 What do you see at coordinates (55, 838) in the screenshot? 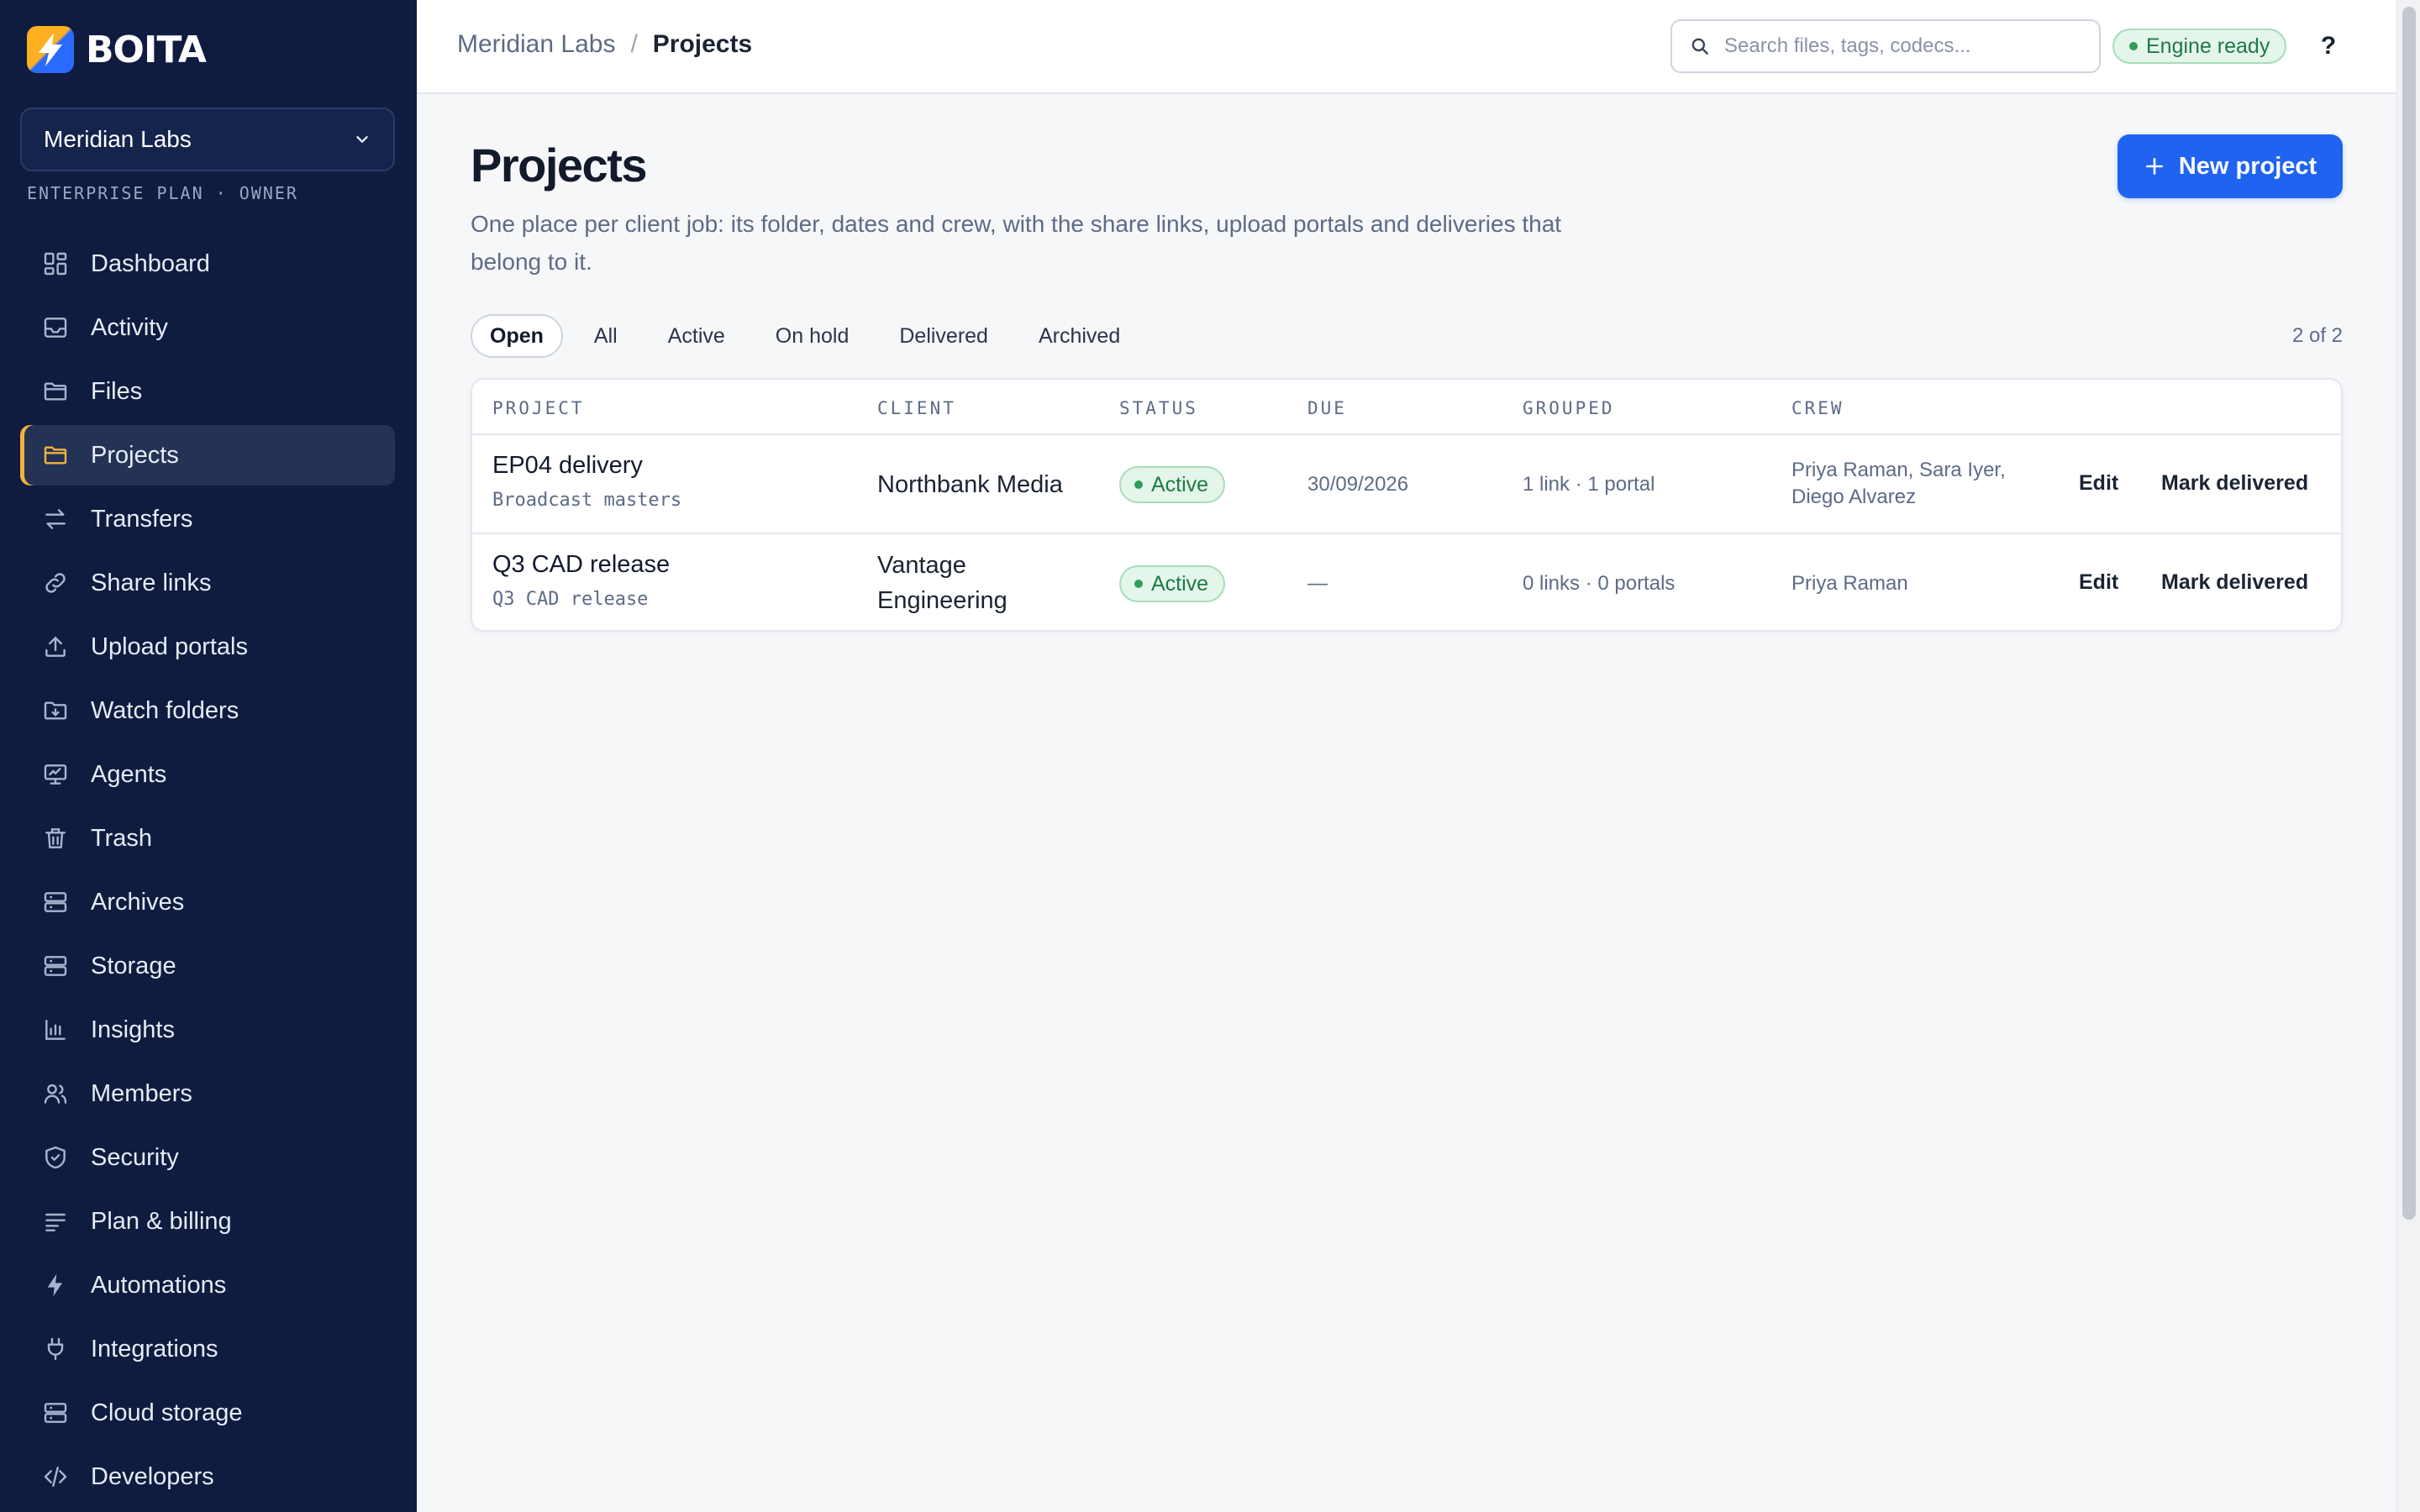
I see `trash-icon` at bounding box center [55, 838].